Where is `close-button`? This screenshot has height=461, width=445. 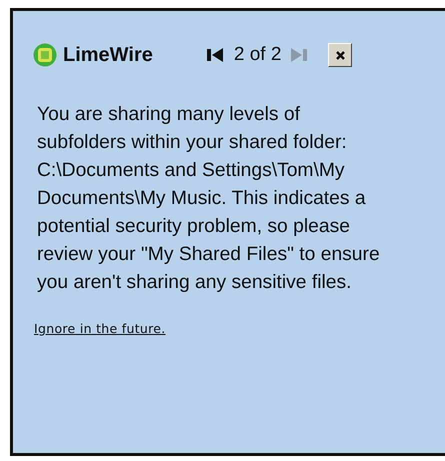
close-button is located at coordinates (340, 55).